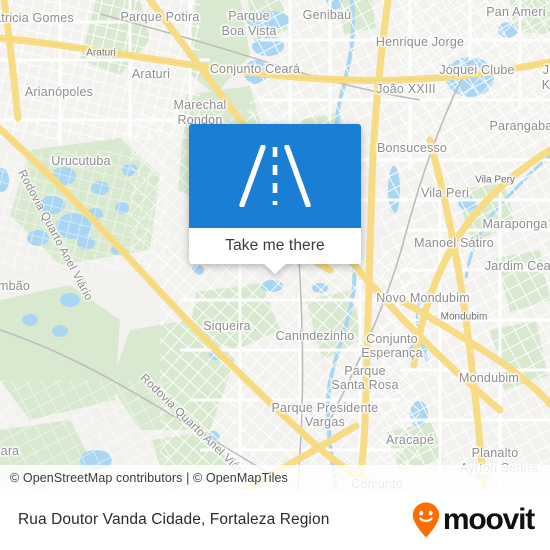  I want to click on map-popup: Take me there, so click(275, 199).